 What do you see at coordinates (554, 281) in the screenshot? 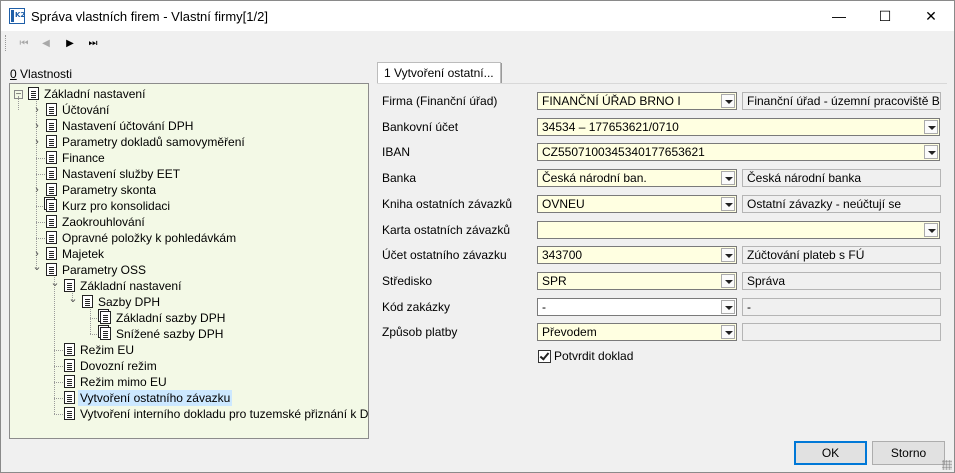
I see `field-value: SPR` at bounding box center [554, 281].